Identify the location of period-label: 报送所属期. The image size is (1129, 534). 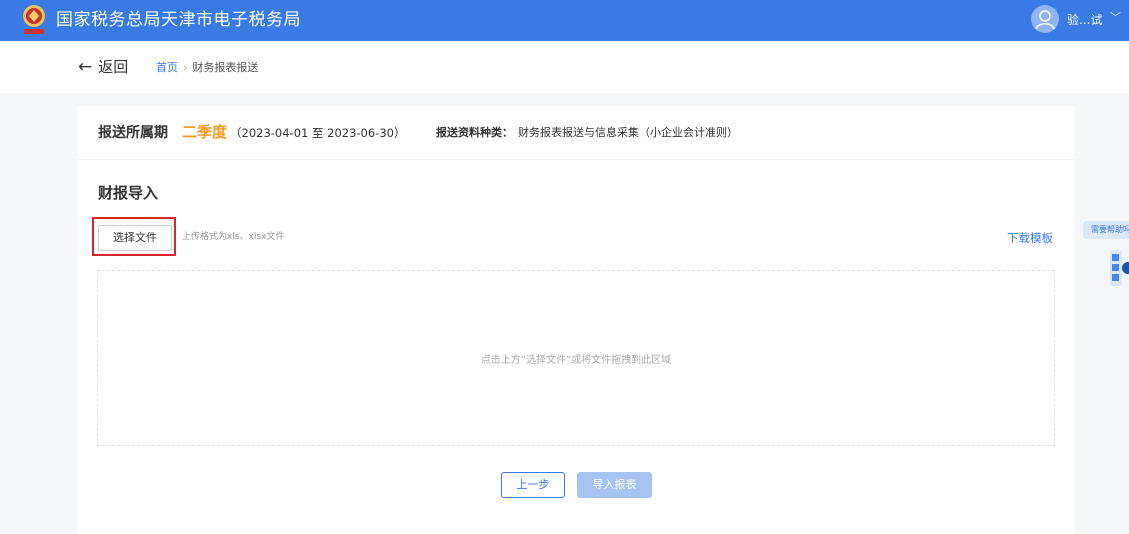
(133, 133).